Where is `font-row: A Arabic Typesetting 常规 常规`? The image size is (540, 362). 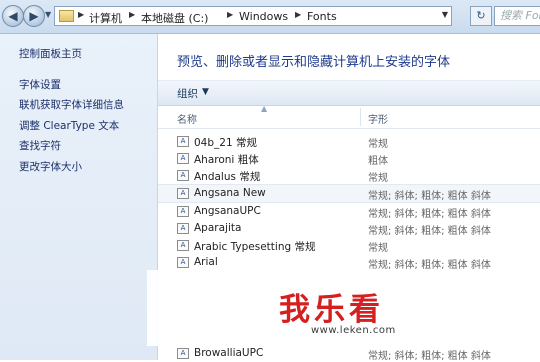
font-row: A Arabic Typesetting 常规 常规 is located at coordinates (349, 245).